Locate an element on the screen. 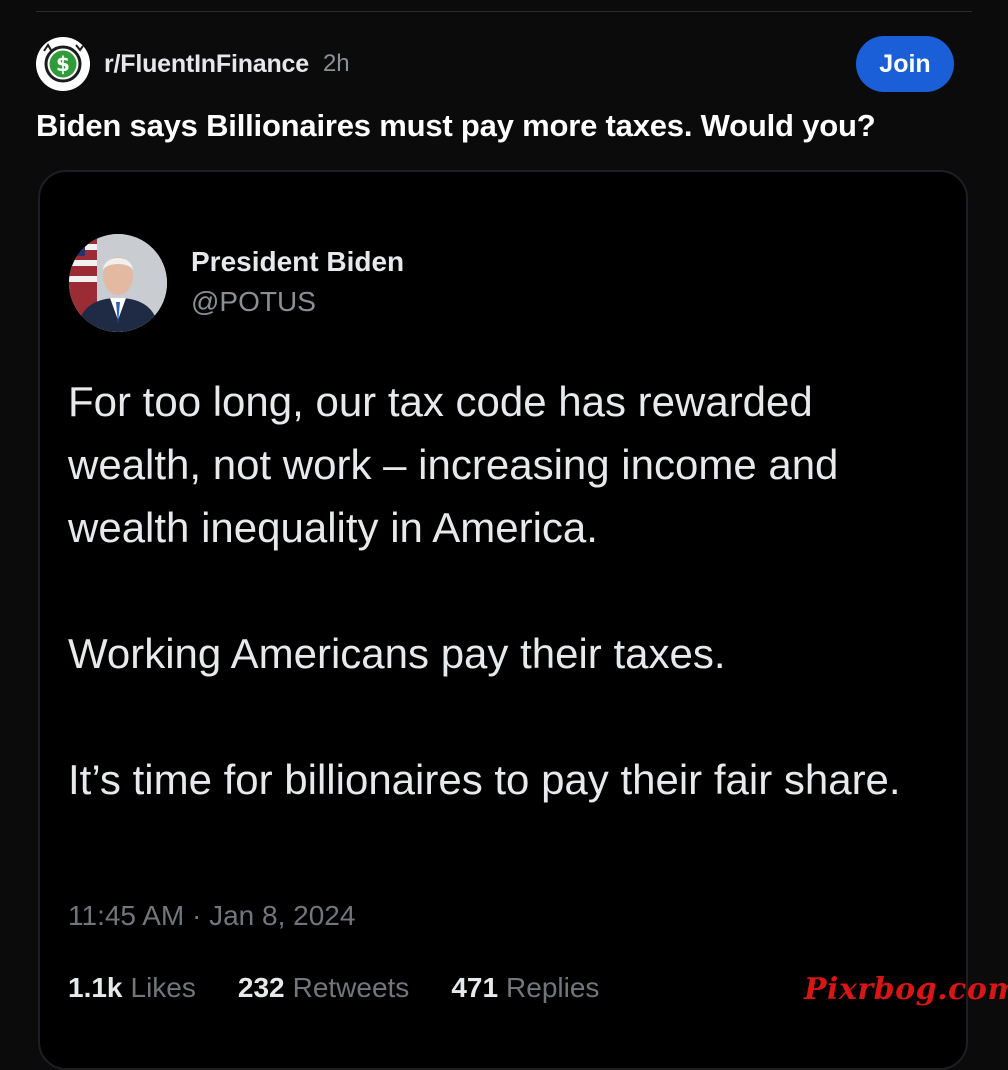  profile-photo is located at coordinates (118, 283).